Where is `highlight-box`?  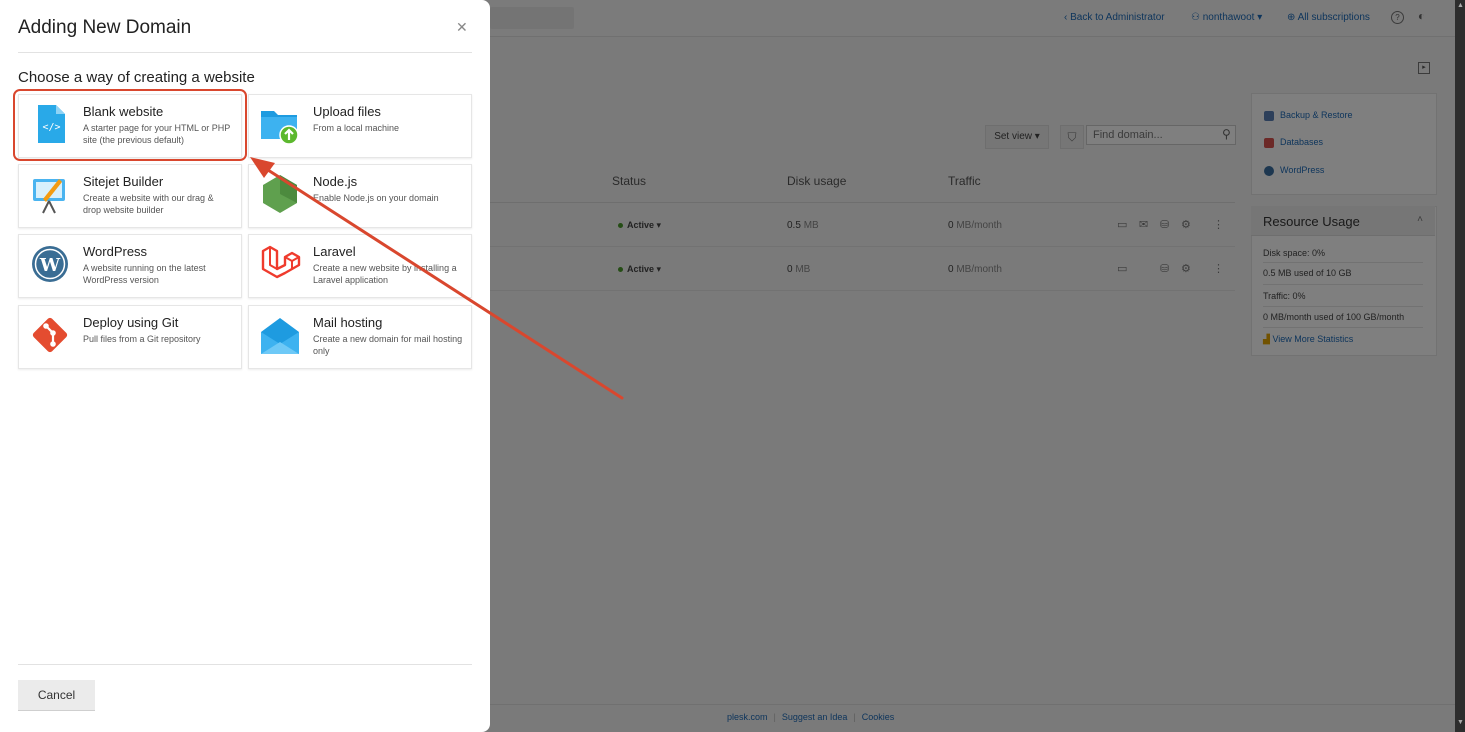
highlight-box is located at coordinates (130, 125).